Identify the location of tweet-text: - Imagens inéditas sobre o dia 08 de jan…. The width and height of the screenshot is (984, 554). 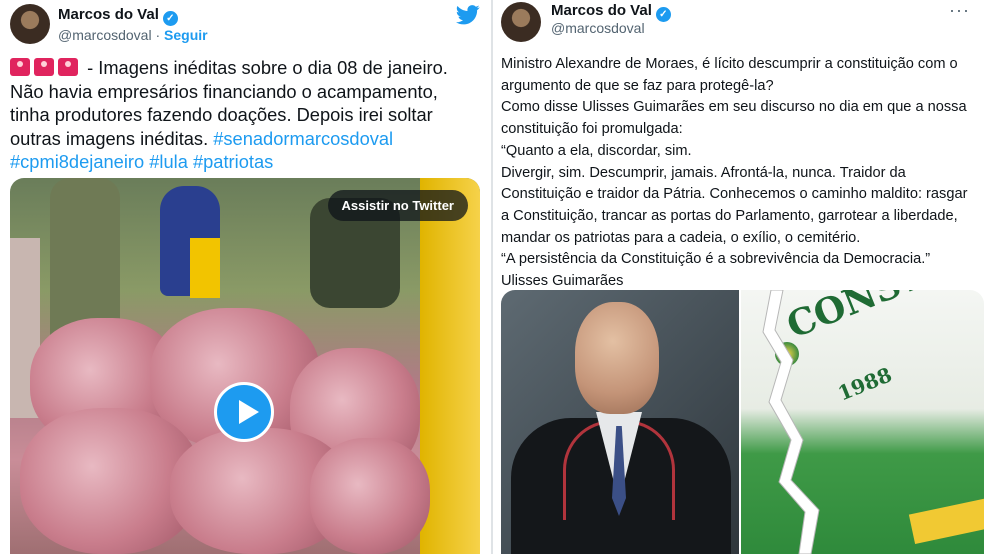
(245, 115).